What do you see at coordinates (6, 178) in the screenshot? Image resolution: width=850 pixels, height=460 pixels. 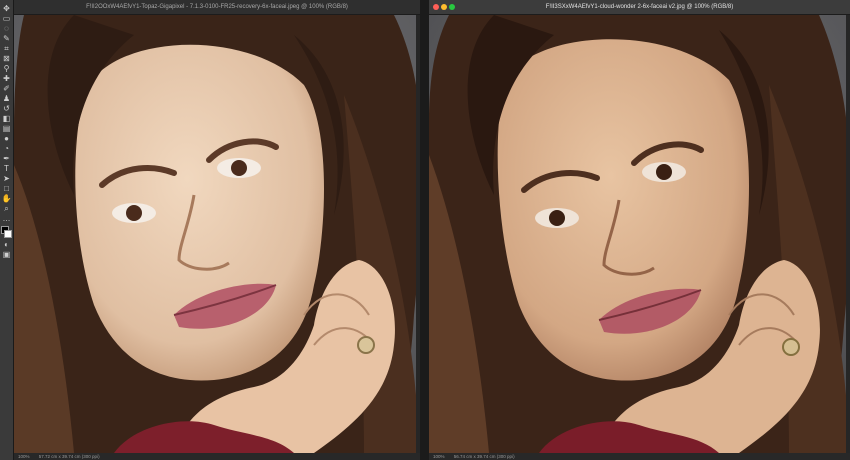 I see `path-select-icon: ➤` at bounding box center [6, 178].